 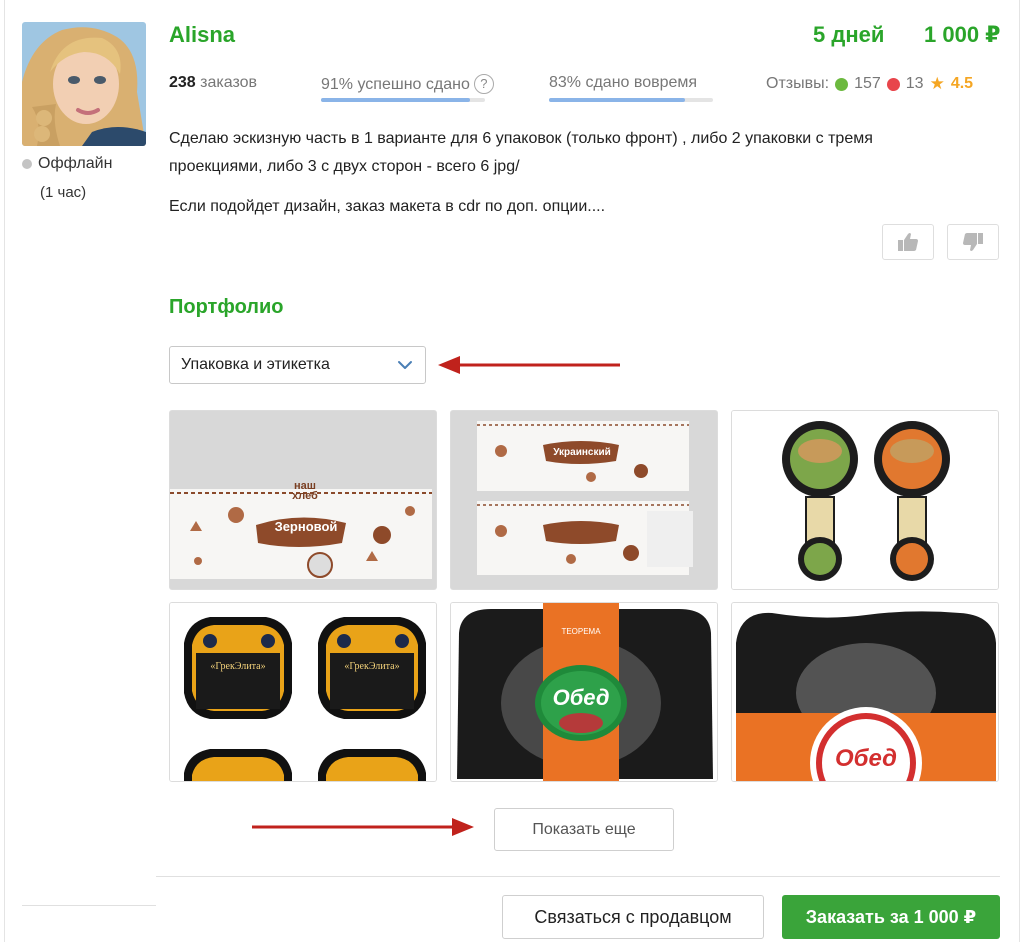 I want to click on selected-category: Упаковка и этикетка, so click(x=255, y=364).